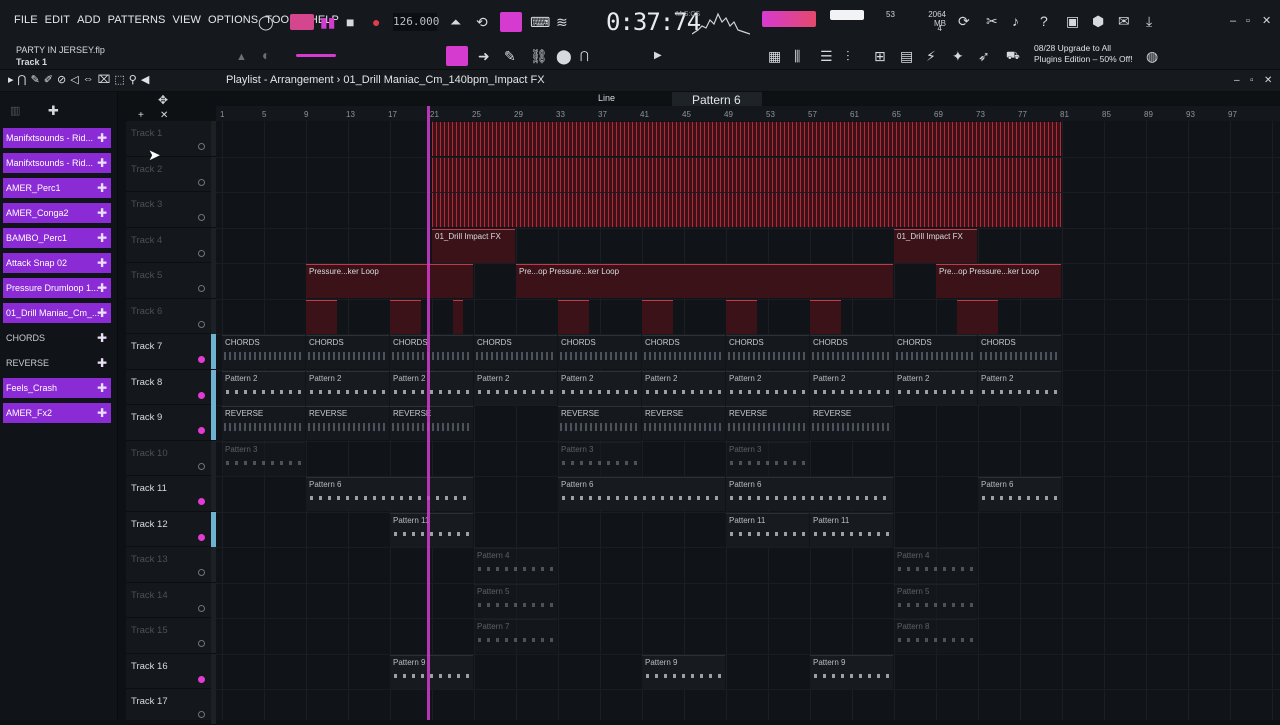 The image size is (1280, 725). Describe the element at coordinates (455, 22) in the screenshot. I see `metronome-icon: ⏶` at that location.